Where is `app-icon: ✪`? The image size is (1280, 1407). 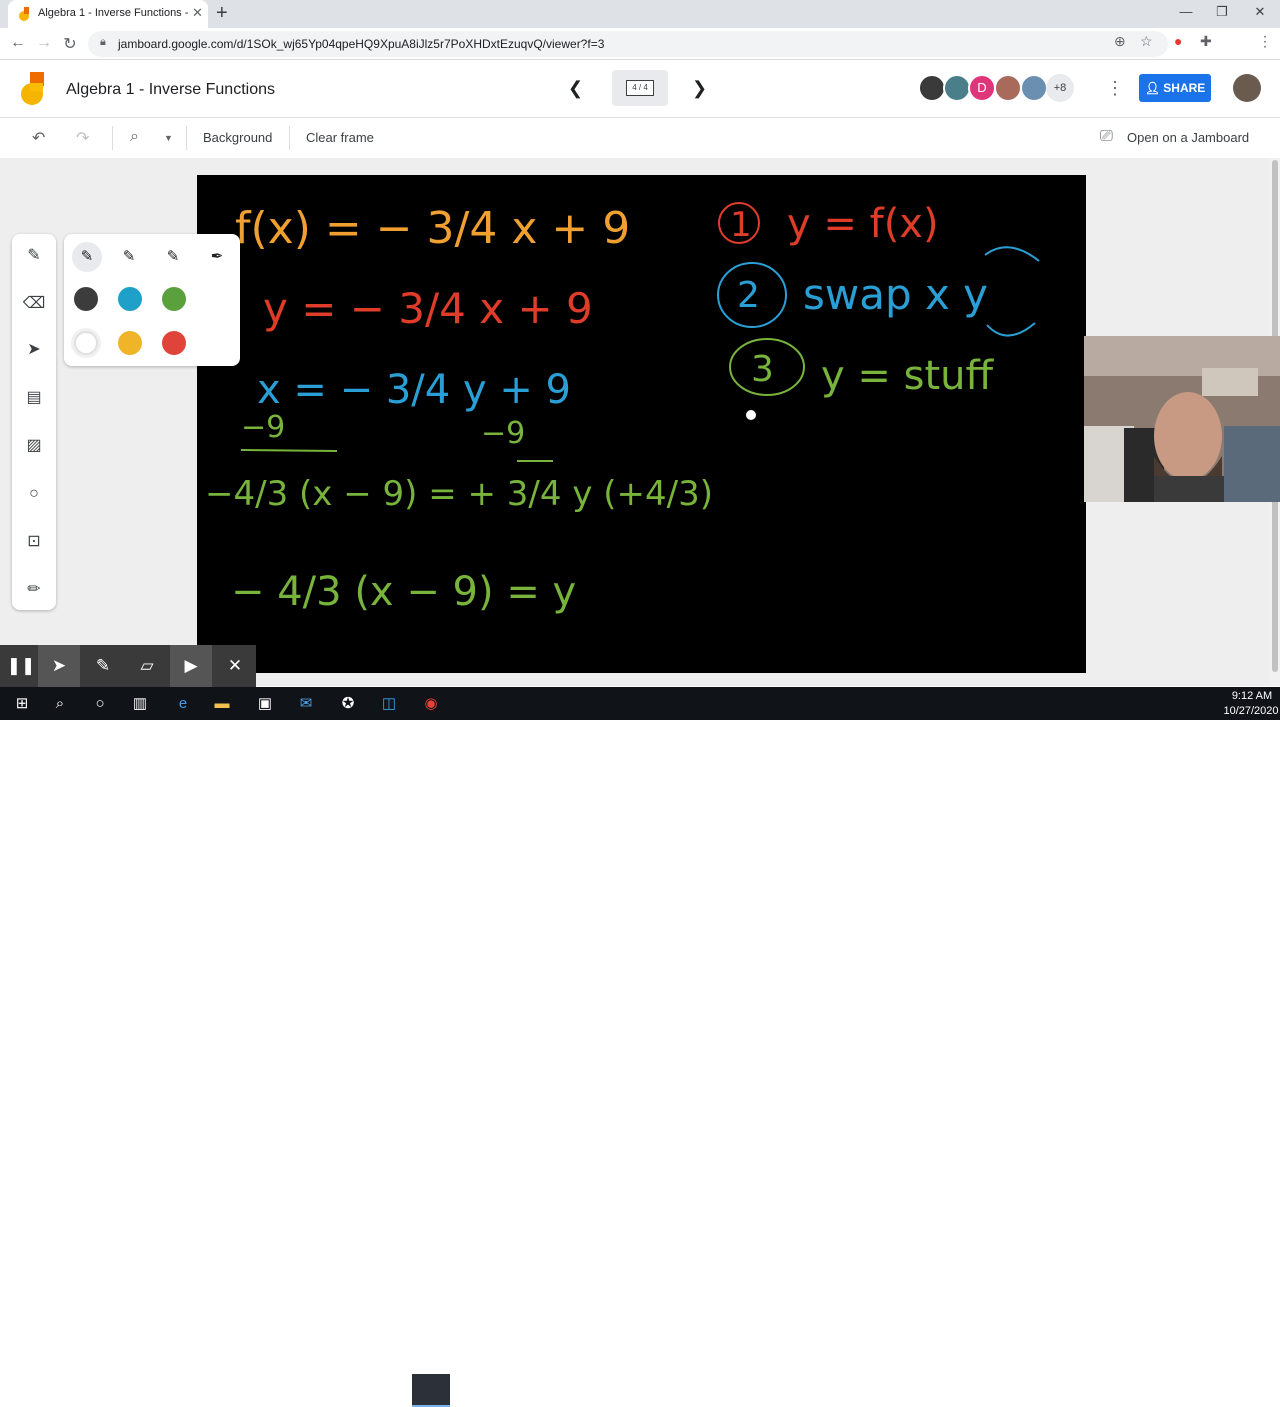 app-icon: ✪ is located at coordinates (348, 704).